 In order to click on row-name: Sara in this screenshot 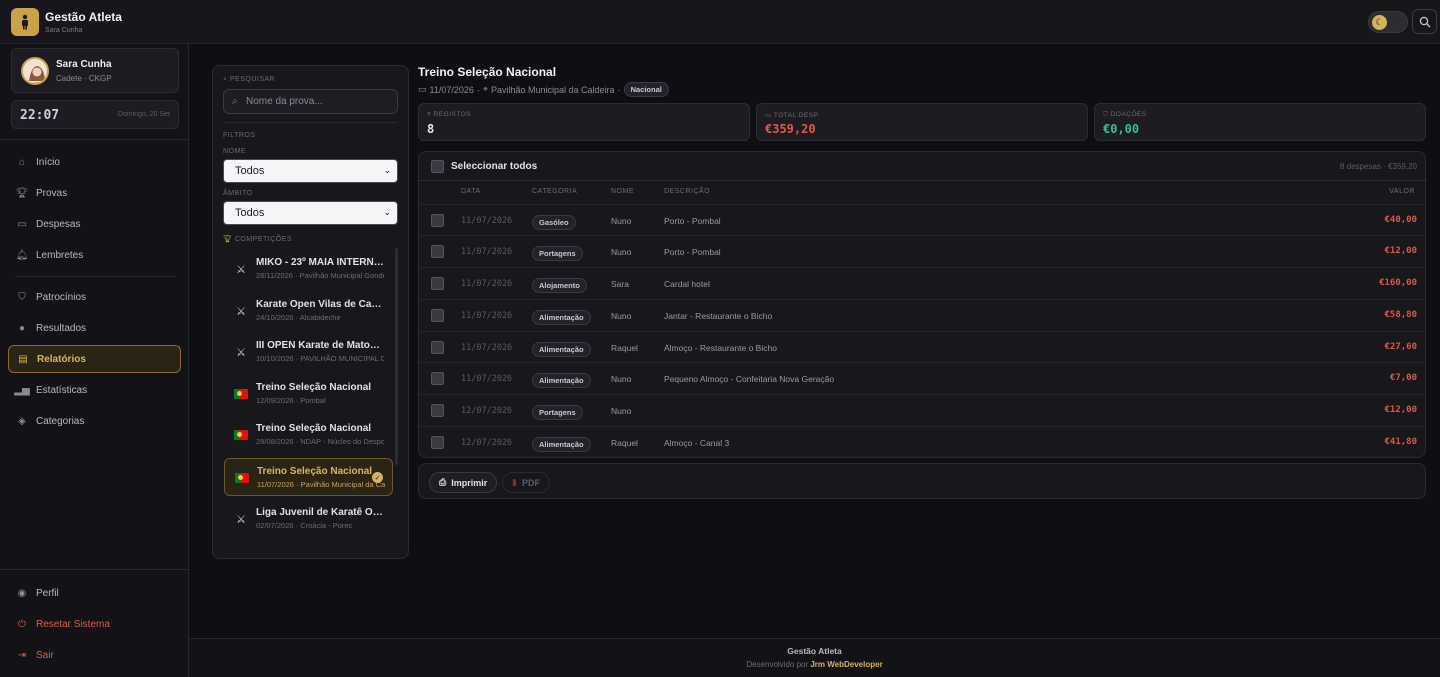, I will do `click(620, 284)`.